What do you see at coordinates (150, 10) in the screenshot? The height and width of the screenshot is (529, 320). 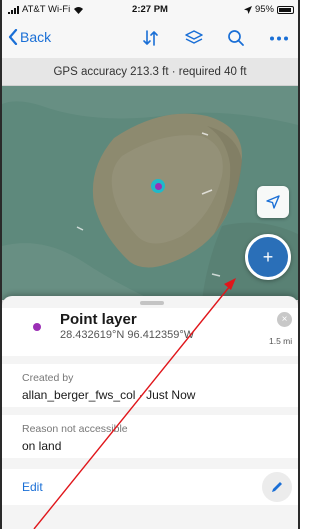 I see `status-bar: AT&T Wi-Fi 2:27 PM 95%` at bounding box center [150, 10].